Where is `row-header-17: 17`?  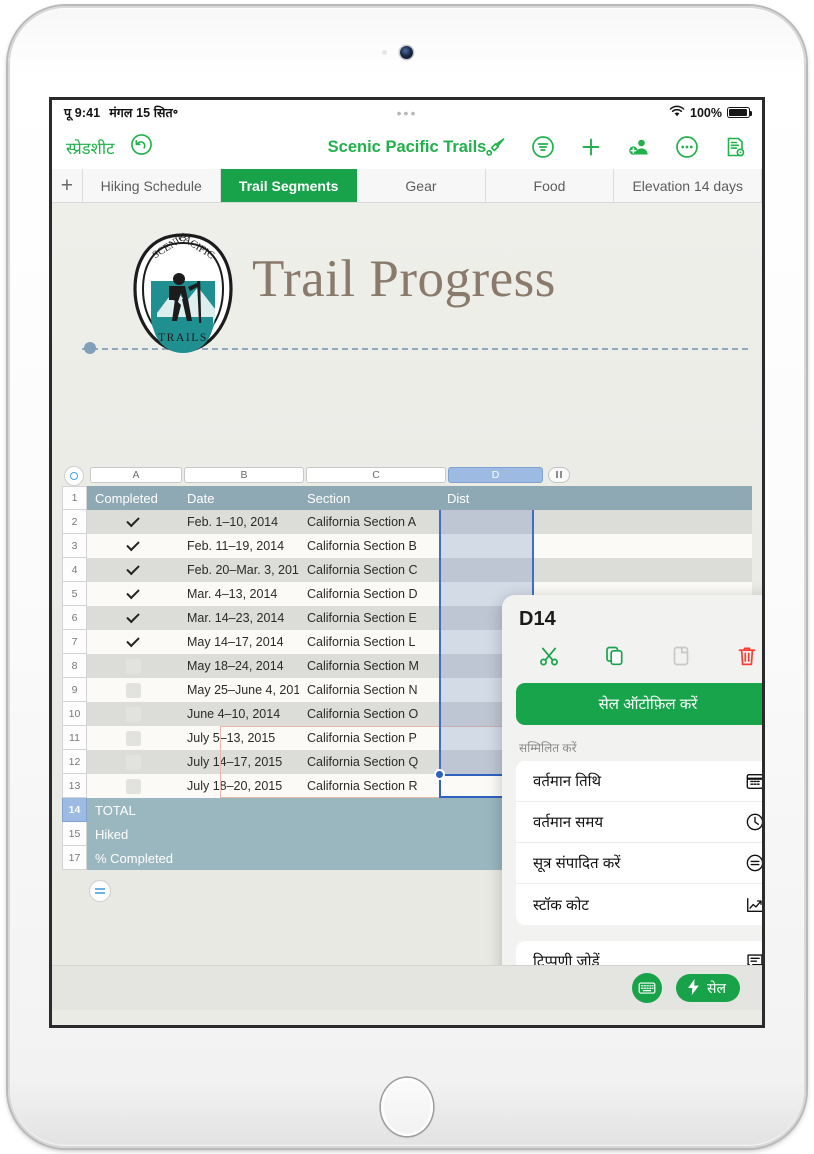
row-header-17: 17 is located at coordinates (74, 858).